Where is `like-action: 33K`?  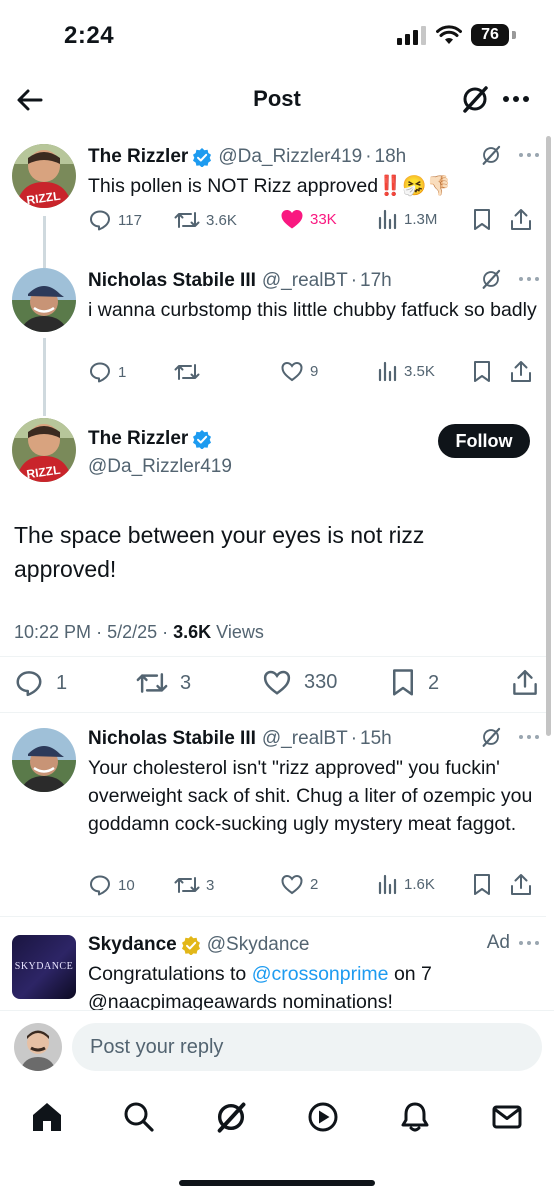
like-action: 33K is located at coordinates (308, 219).